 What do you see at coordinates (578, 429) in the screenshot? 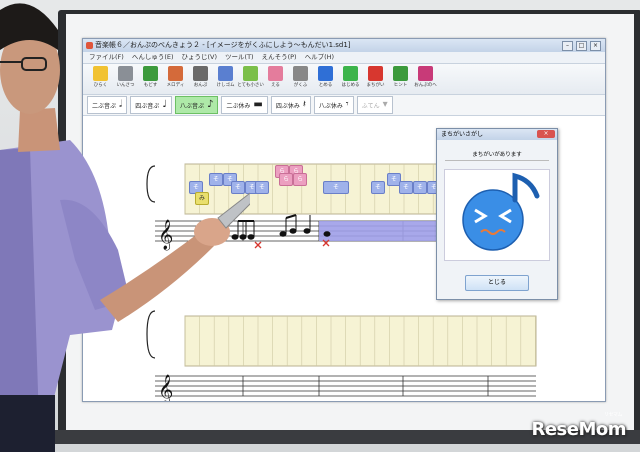
I see `watermark-brand: ReseMom` at bounding box center [578, 429].